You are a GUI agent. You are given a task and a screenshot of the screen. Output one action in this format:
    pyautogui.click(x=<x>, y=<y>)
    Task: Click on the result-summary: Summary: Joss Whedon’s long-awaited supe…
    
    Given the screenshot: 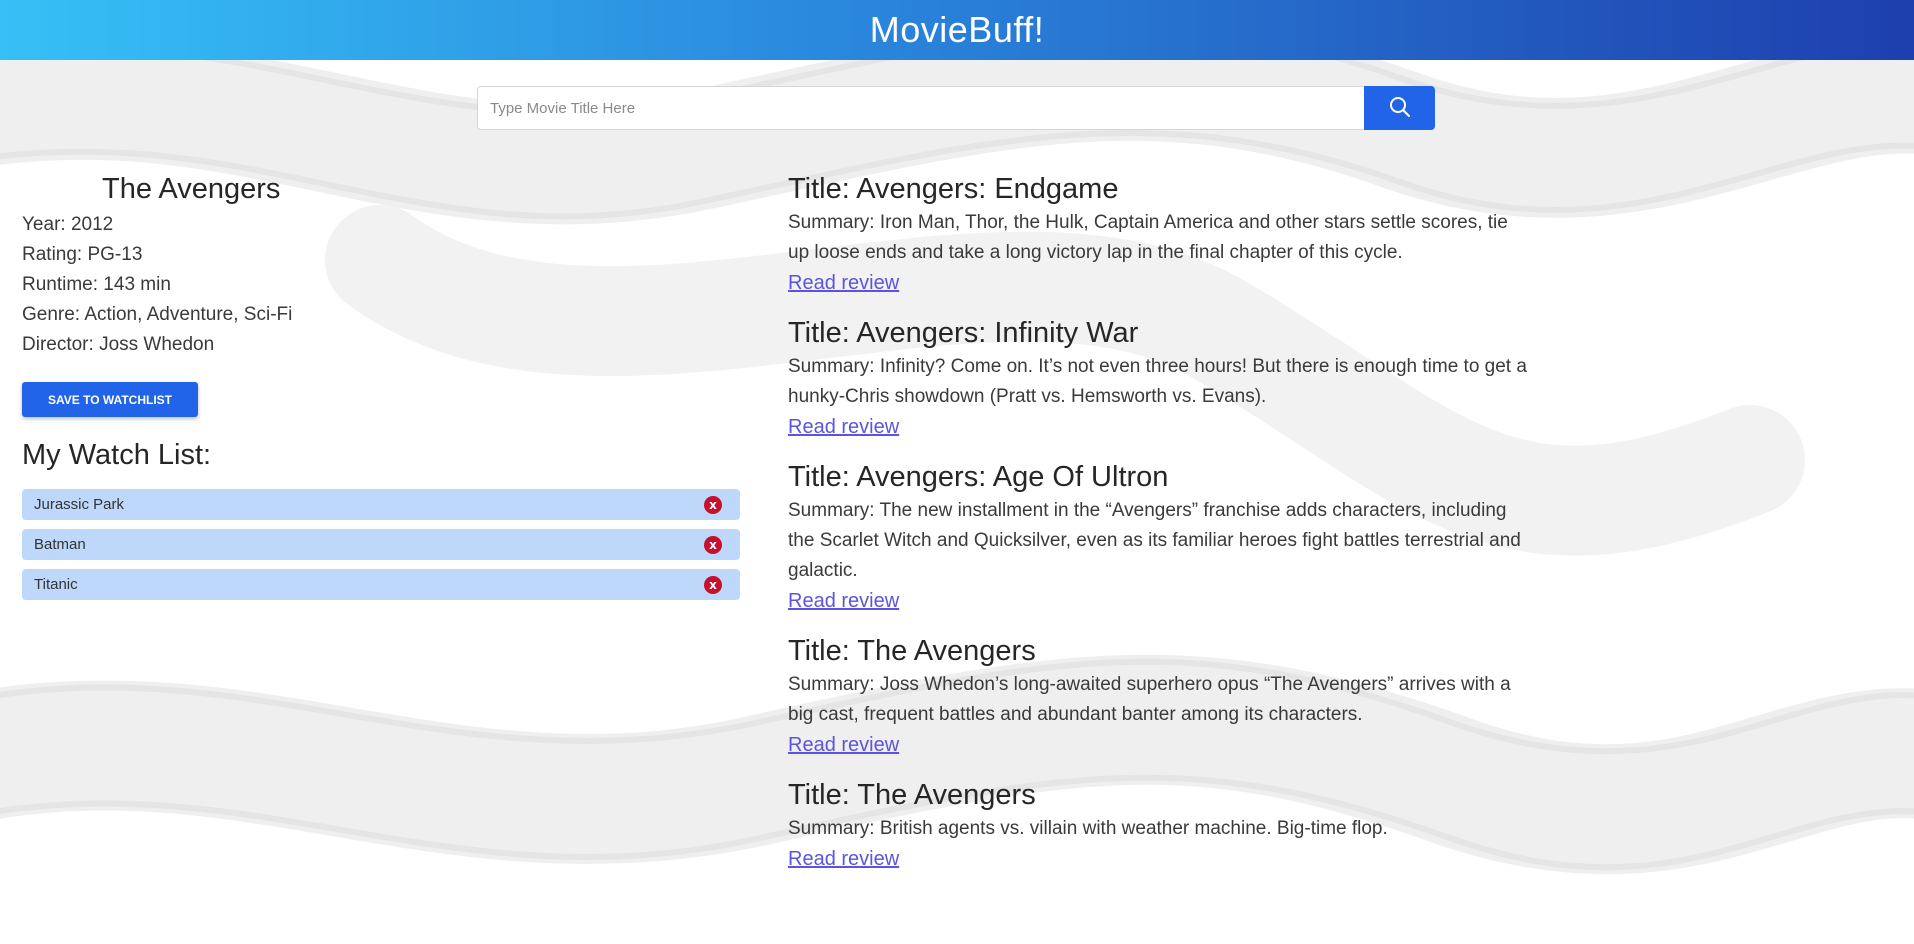 What is the action you would take?
    pyautogui.click(x=1149, y=699)
    